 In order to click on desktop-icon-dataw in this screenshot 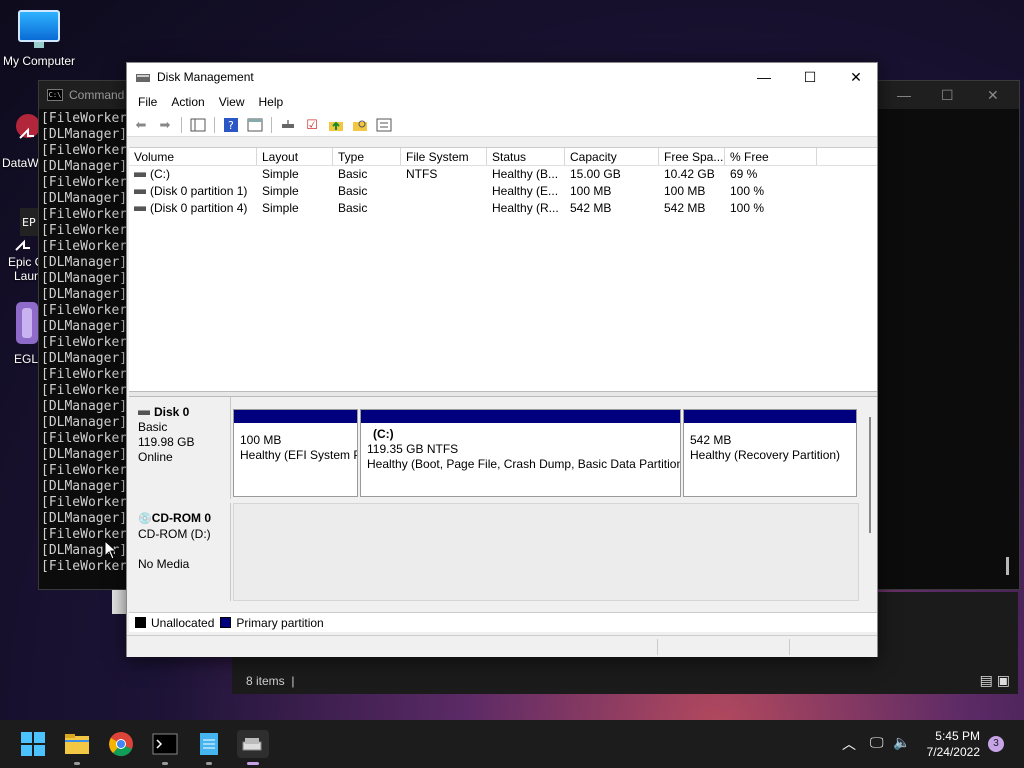, I will do `click(27, 132)`.